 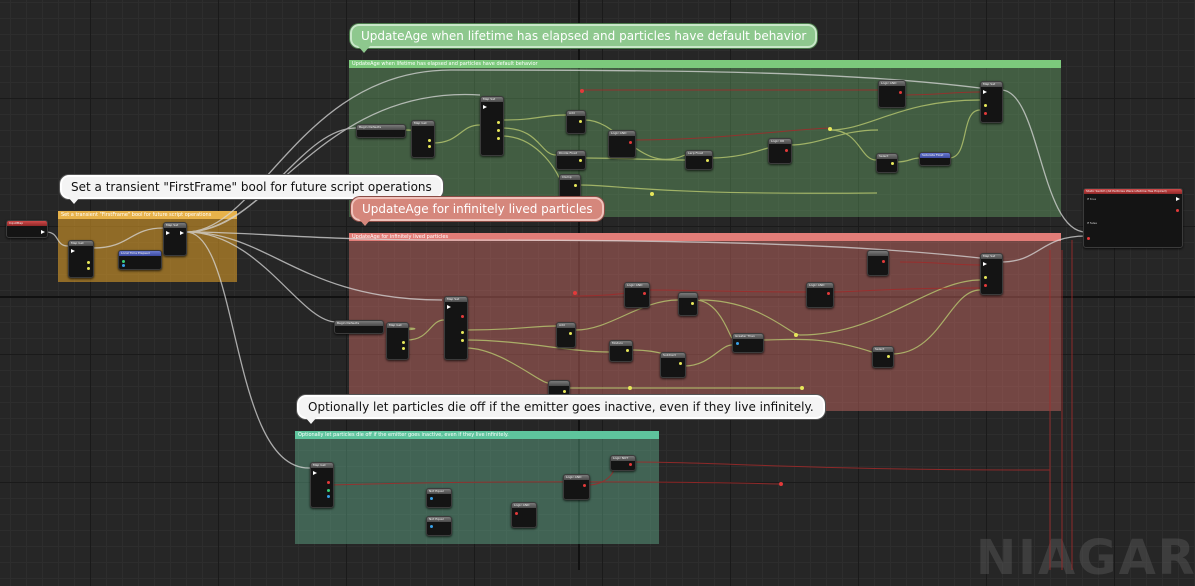 What do you see at coordinates (439, 526) in the screenshot?
I see `not-equal-node-2: Not Equal` at bounding box center [439, 526].